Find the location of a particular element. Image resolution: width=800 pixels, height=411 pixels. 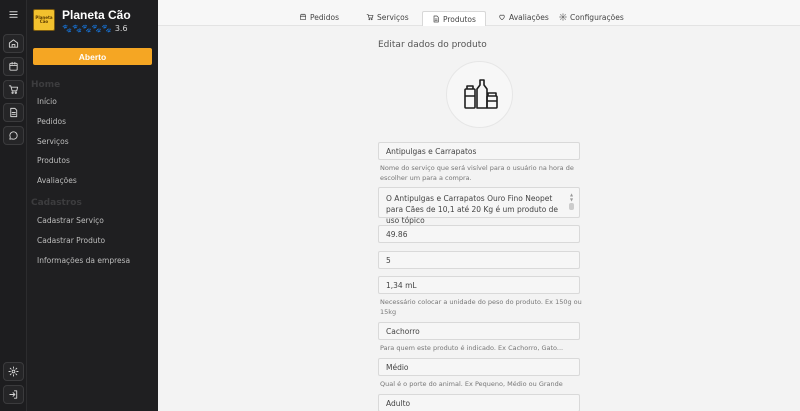

product-price-input: 49.86 is located at coordinates (479, 234).